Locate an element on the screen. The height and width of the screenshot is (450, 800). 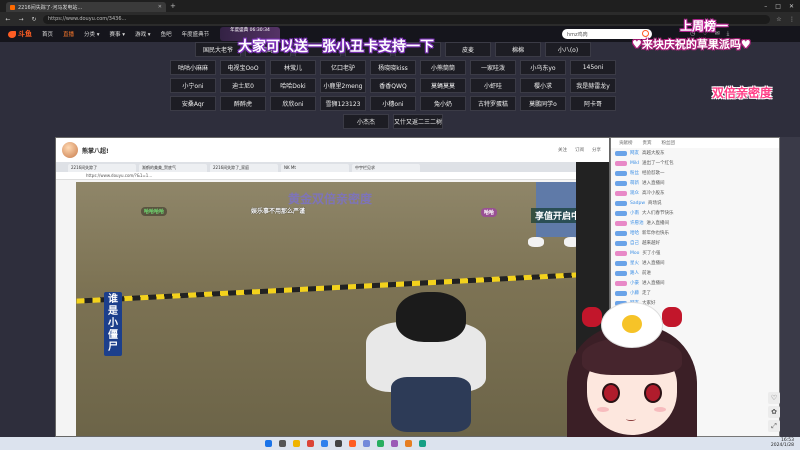
subscribe-button: 订阅 is located at coordinates (579, 150).